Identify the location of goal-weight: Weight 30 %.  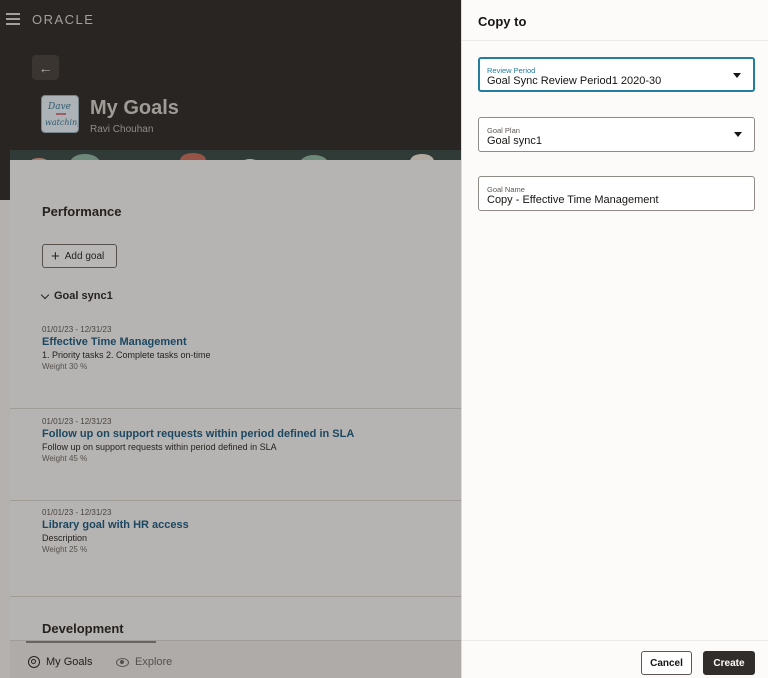
(65, 366).